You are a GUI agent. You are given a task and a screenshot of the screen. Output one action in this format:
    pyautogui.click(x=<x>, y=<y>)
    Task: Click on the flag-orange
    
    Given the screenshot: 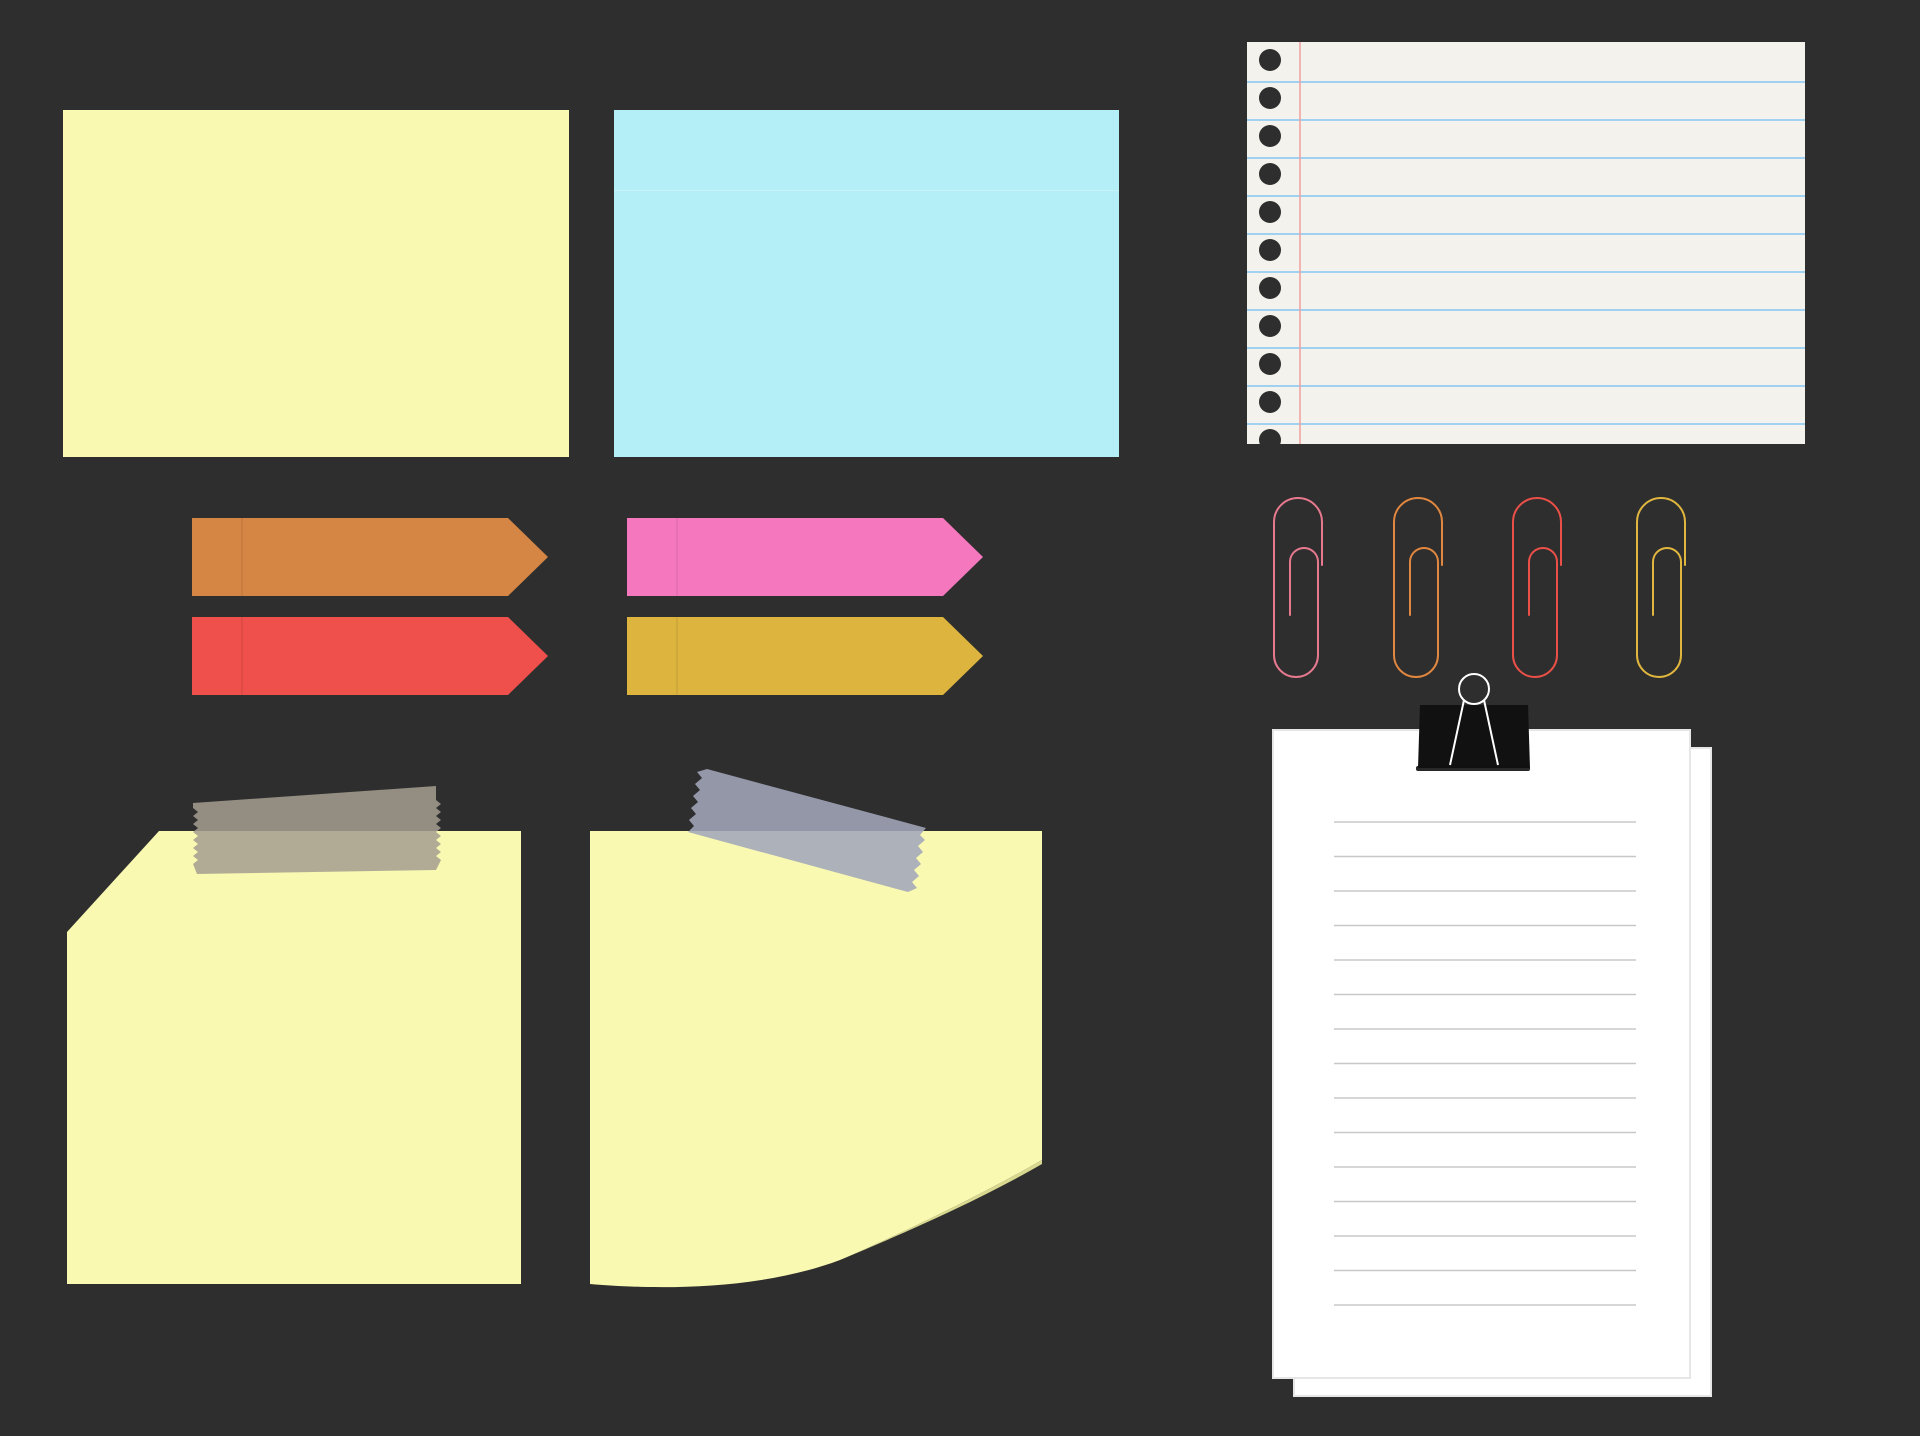 What is the action you would take?
    pyautogui.click(x=370, y=557)
    